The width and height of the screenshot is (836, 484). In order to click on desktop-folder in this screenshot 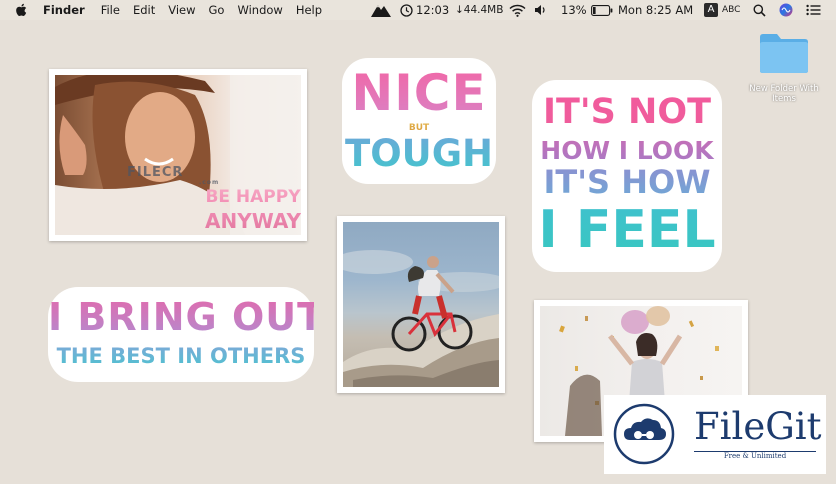, I will do `click(784, 53)`.